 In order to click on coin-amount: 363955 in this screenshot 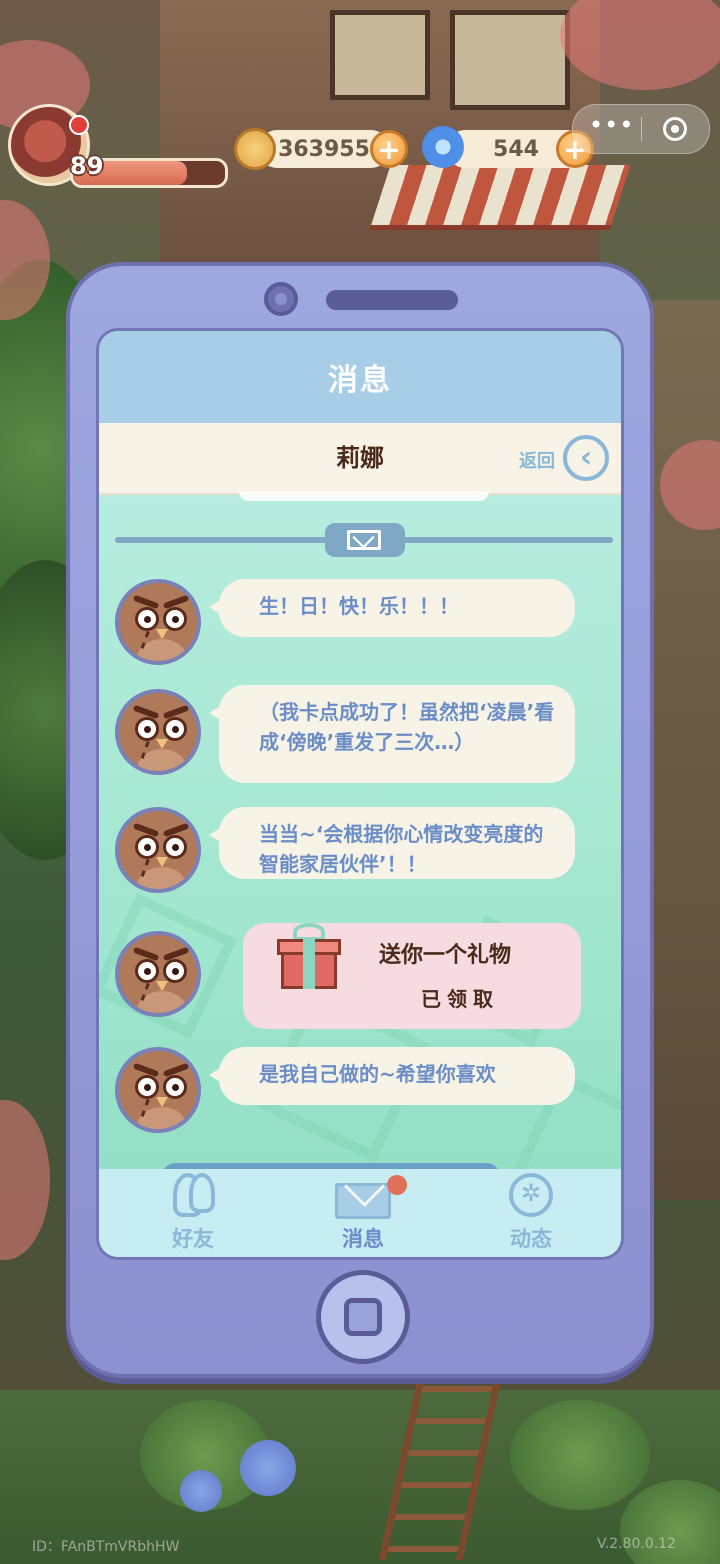, I will do `click(324, 149)`.